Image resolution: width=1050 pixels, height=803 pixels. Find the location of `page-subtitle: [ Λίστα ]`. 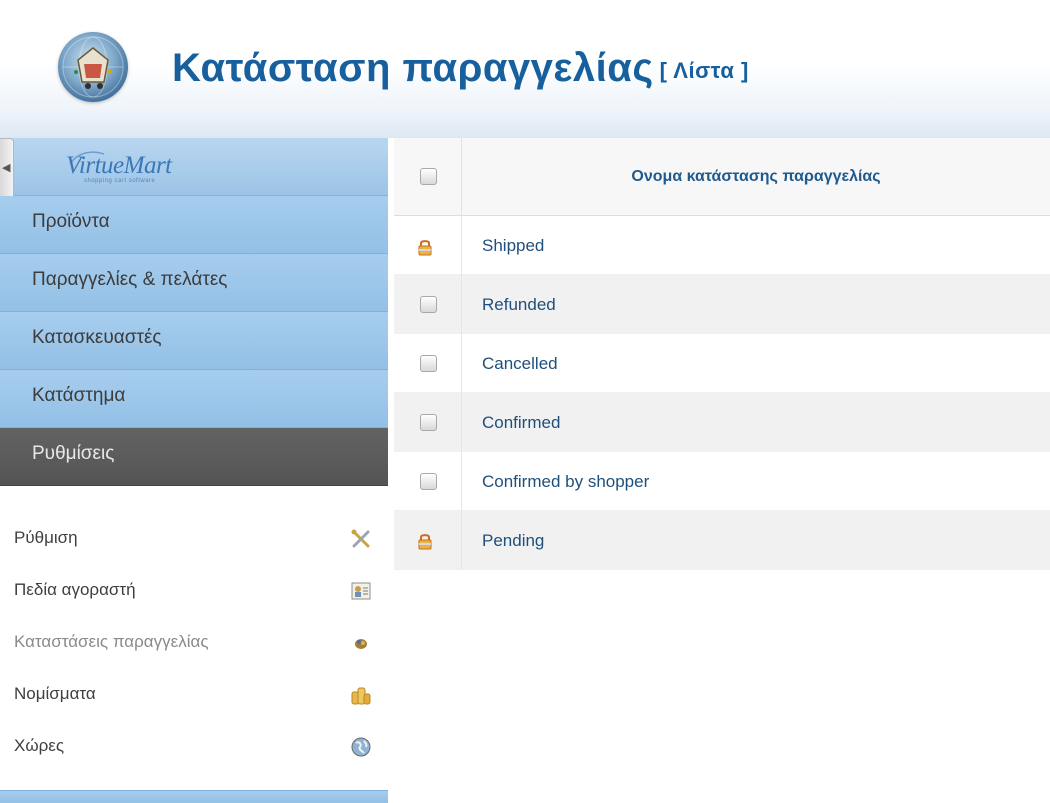

page-subtitle: [ Λίστα ] is located at coordinates (704, 70).